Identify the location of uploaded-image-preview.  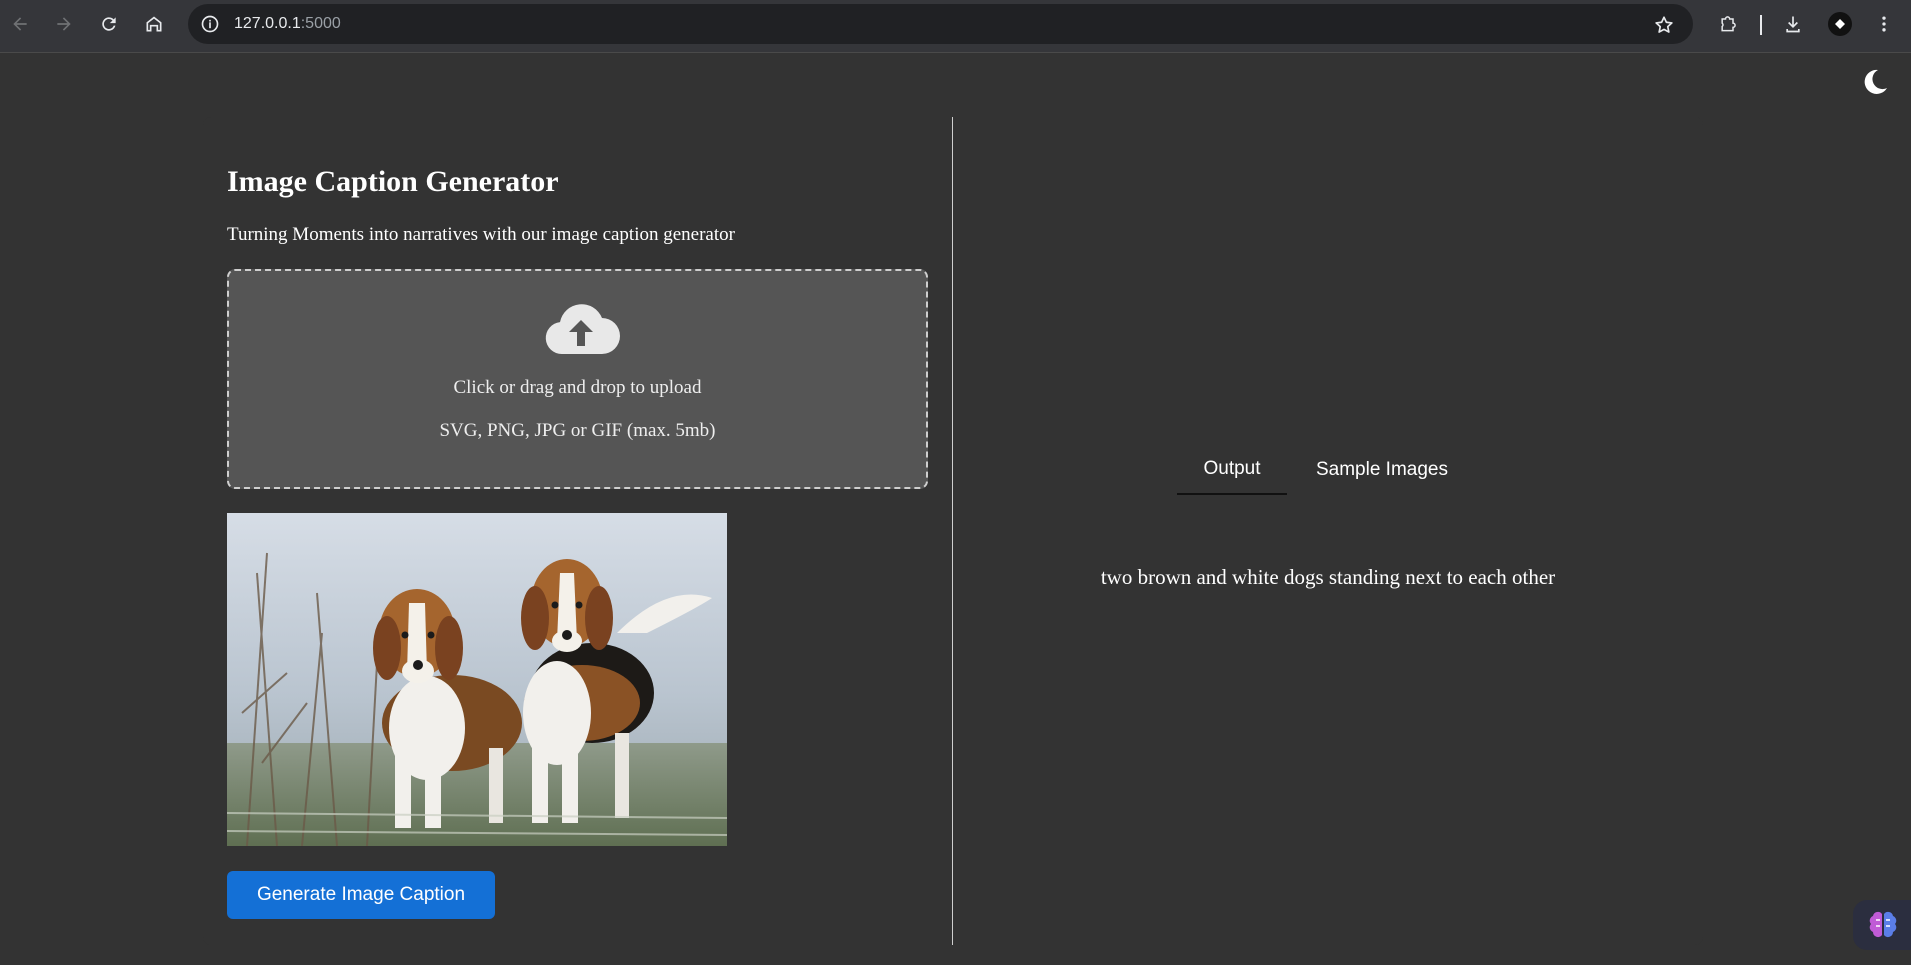
(477, 679).